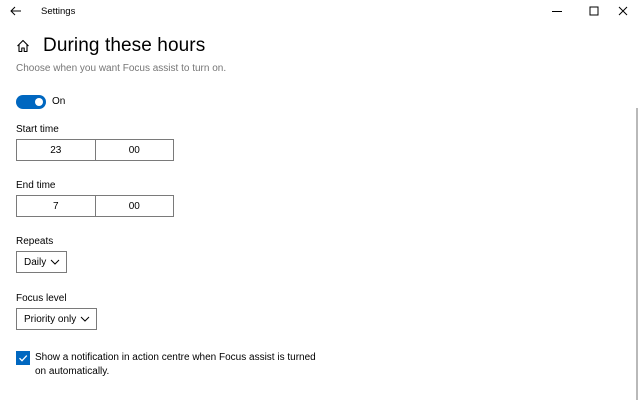 The height and width of the screenshot is (400, 640). I want to click on start-time-label: Start time, so click(37, 129).